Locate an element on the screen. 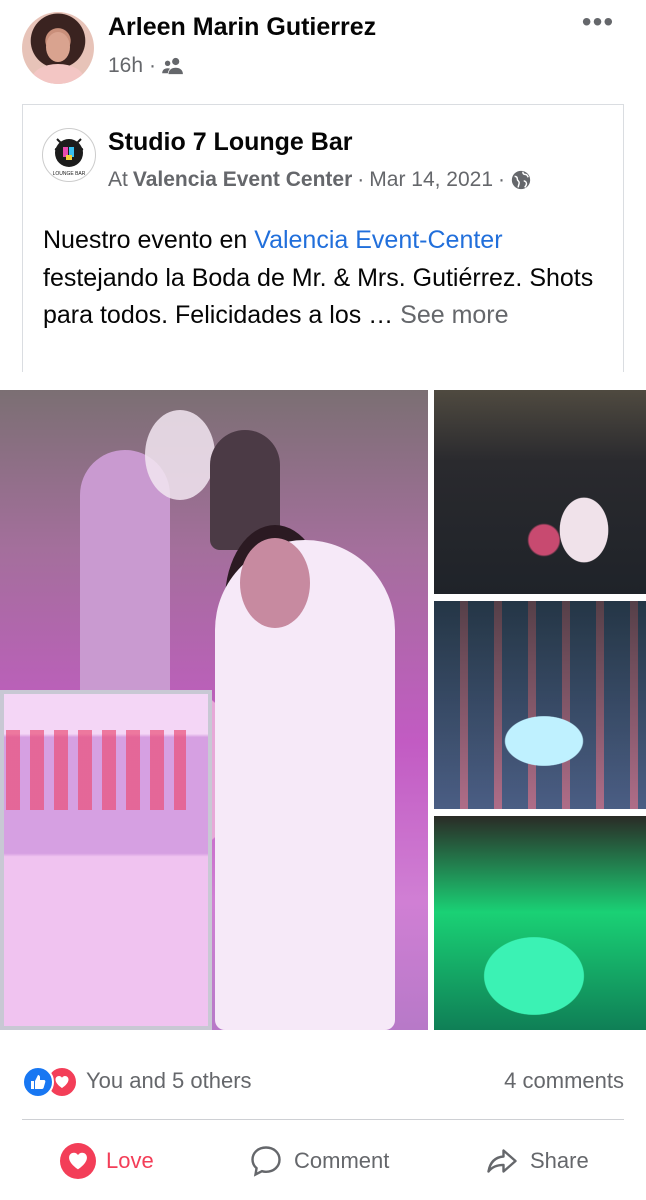  photo-top-right is located at coordinates (540, 492).